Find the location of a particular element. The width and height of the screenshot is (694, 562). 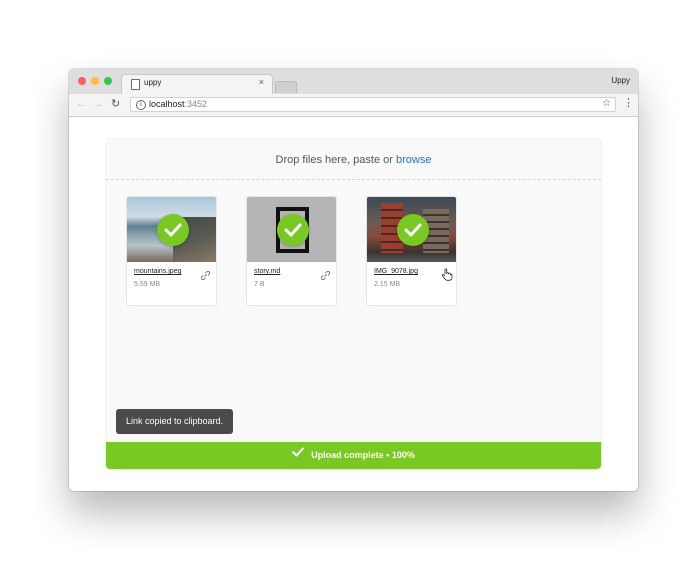

close-window-button is located at coordinates (82, 81).